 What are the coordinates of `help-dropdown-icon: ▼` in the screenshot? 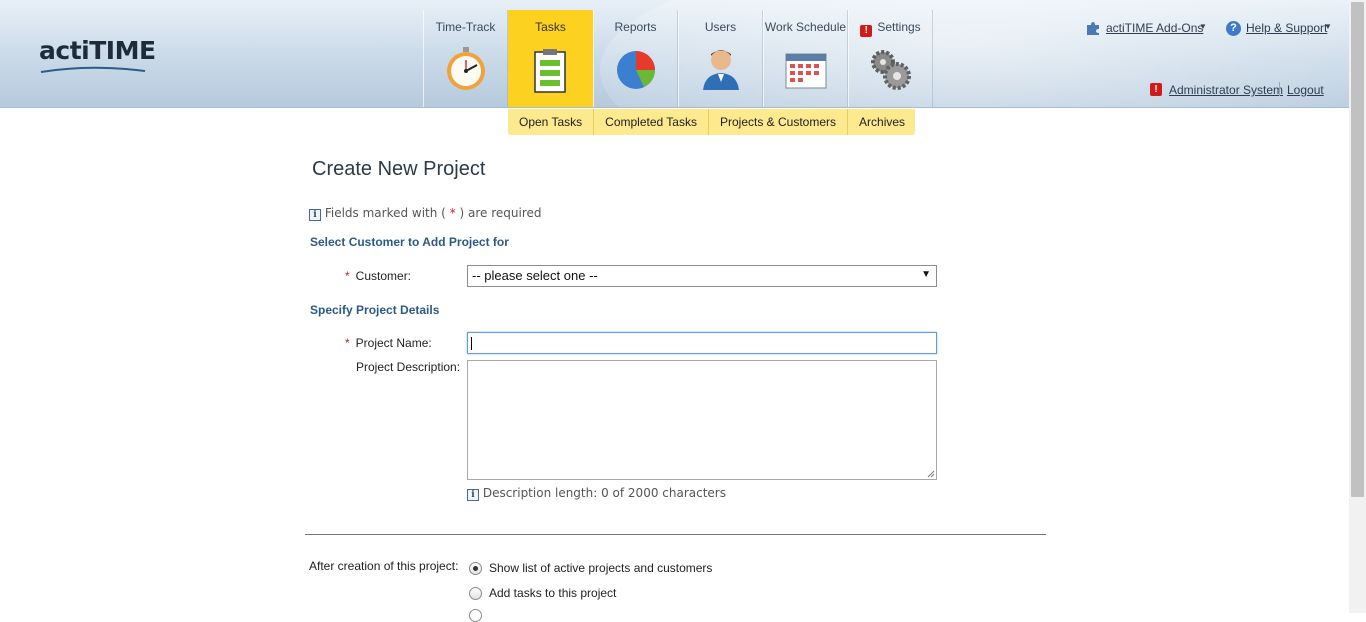 It's located at (1328, 26).